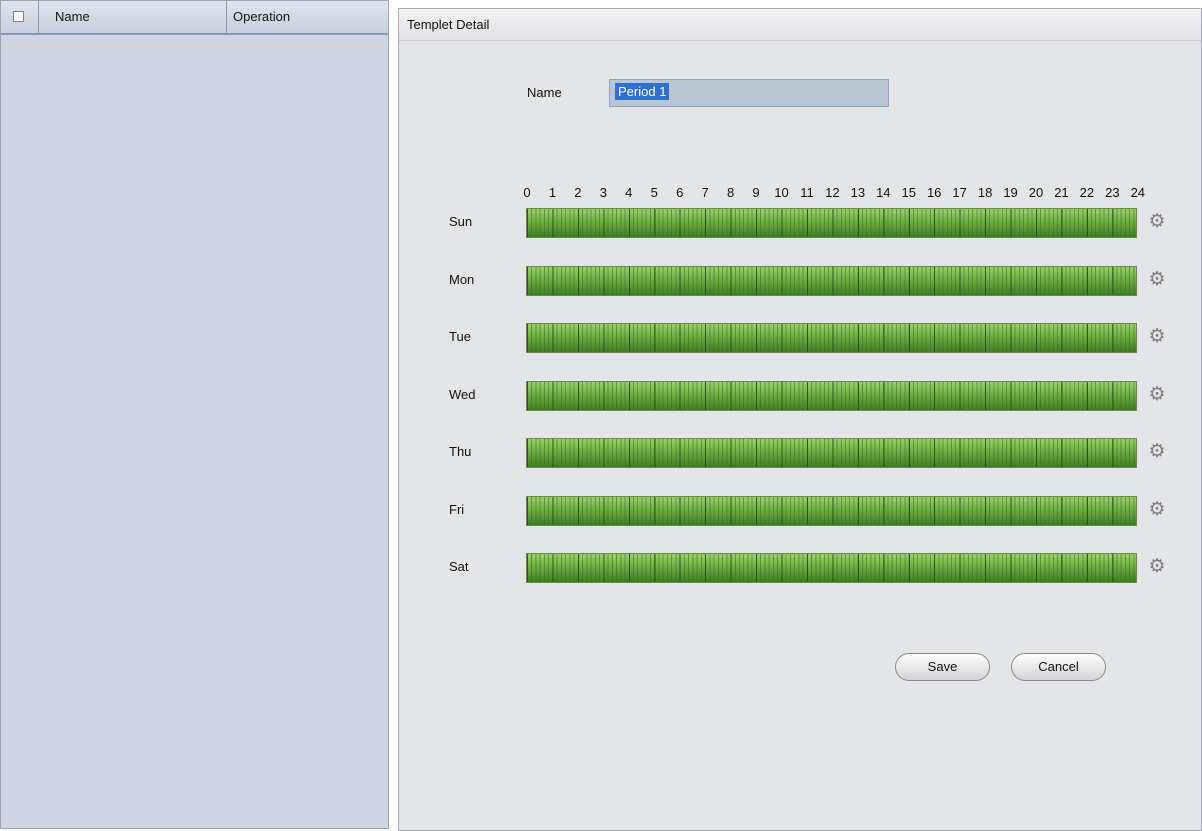 The height and width of the screenshot is (831, 1202). Describe the element at coordinates (133, 17) in the screenshot. I see `column-header-name: Name` at that location.